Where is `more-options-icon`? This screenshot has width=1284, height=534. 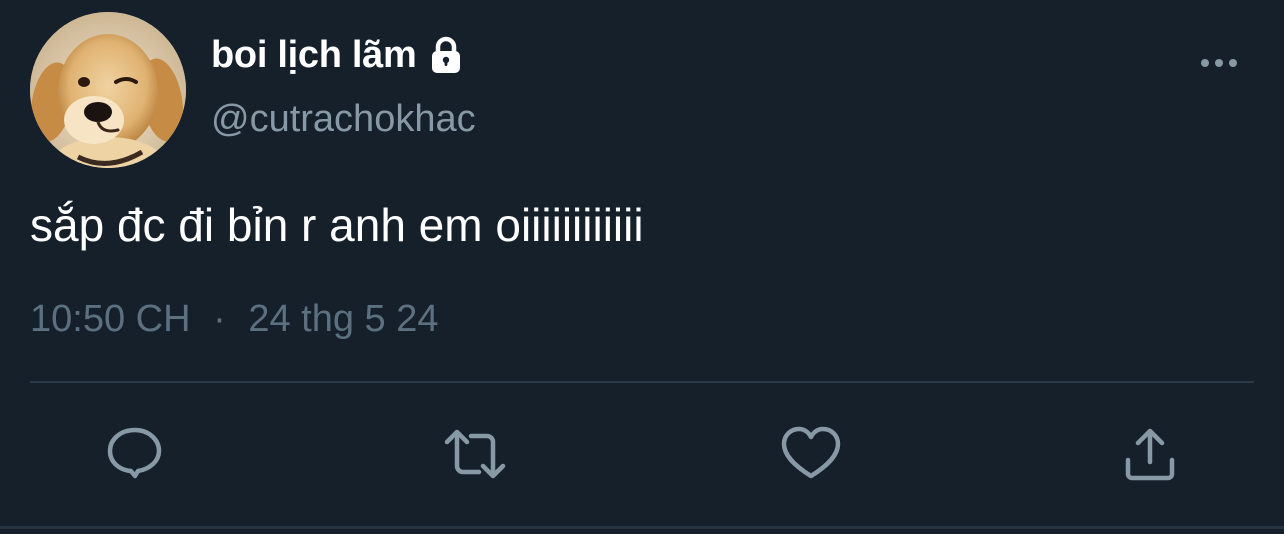
more-options-icon is located at coordinates (1219, 63).